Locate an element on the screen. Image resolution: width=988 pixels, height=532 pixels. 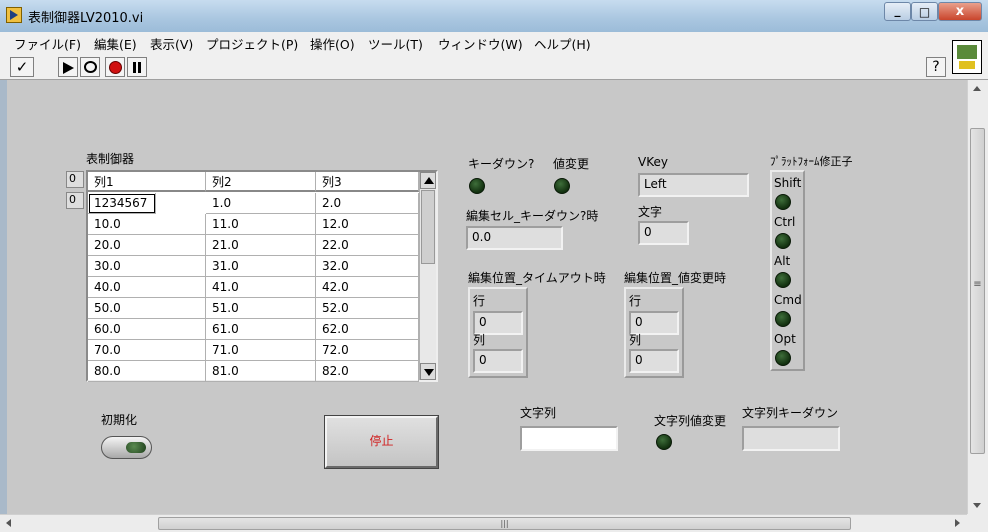
edit-cell-keydown-label: 編集セル_キーダウン?時 is located at coordinates (532, 216).